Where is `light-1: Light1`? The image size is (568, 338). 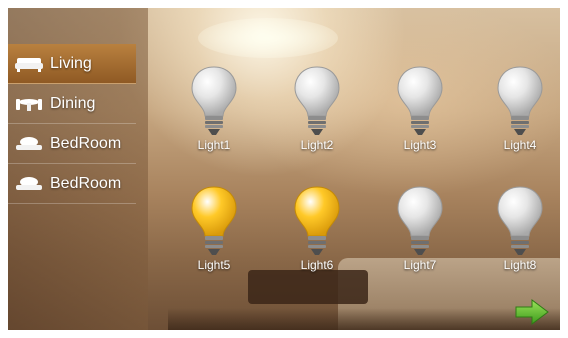 light-1: Light1 is located at coordinates (214, 114).